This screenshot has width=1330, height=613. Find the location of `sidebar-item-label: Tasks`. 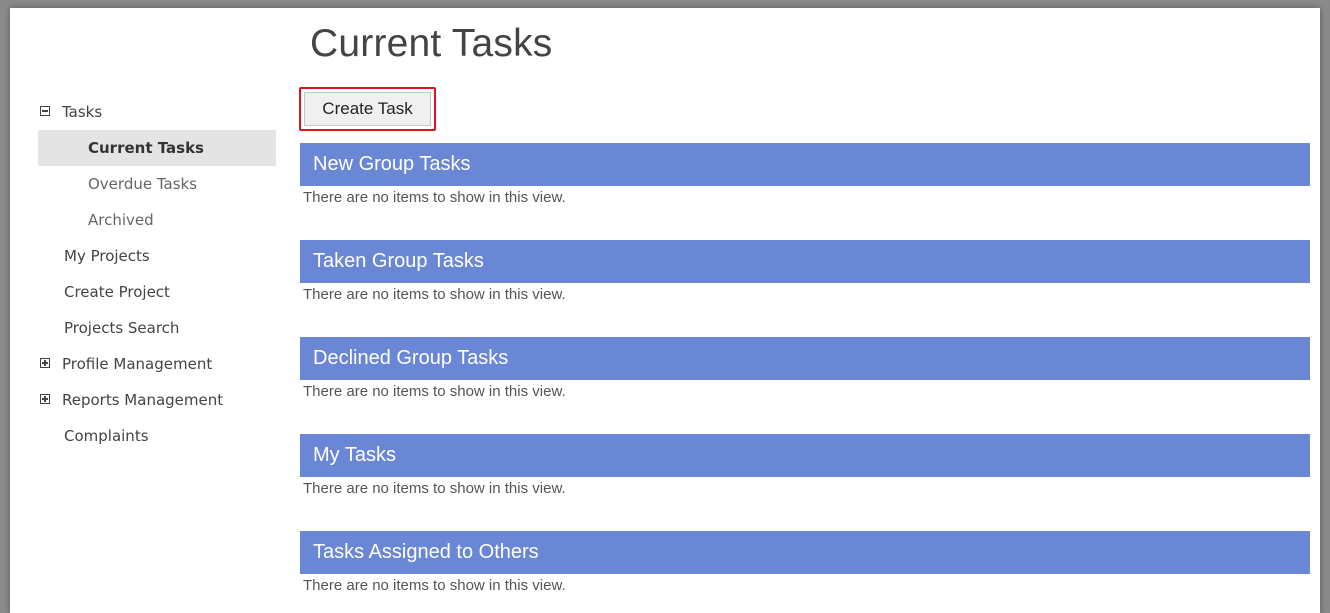

sidebar-item-label: Tasks is located at coordinates (82, 112).